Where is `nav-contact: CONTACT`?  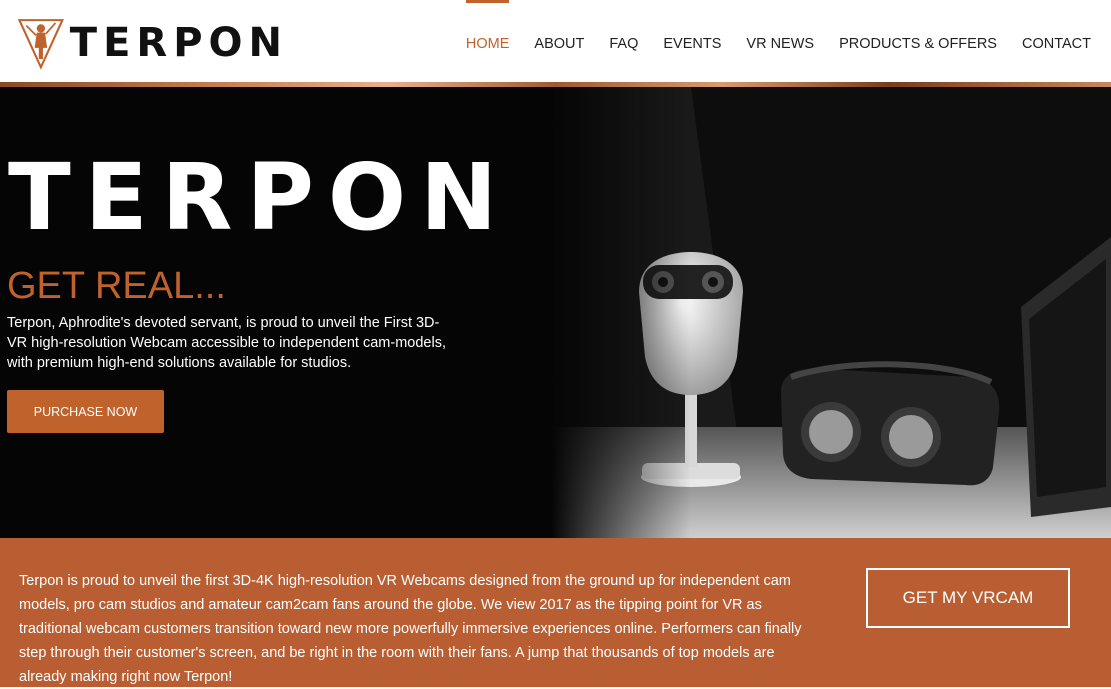
nav-contact: CONTACT is located at coordinates (1056, 26).